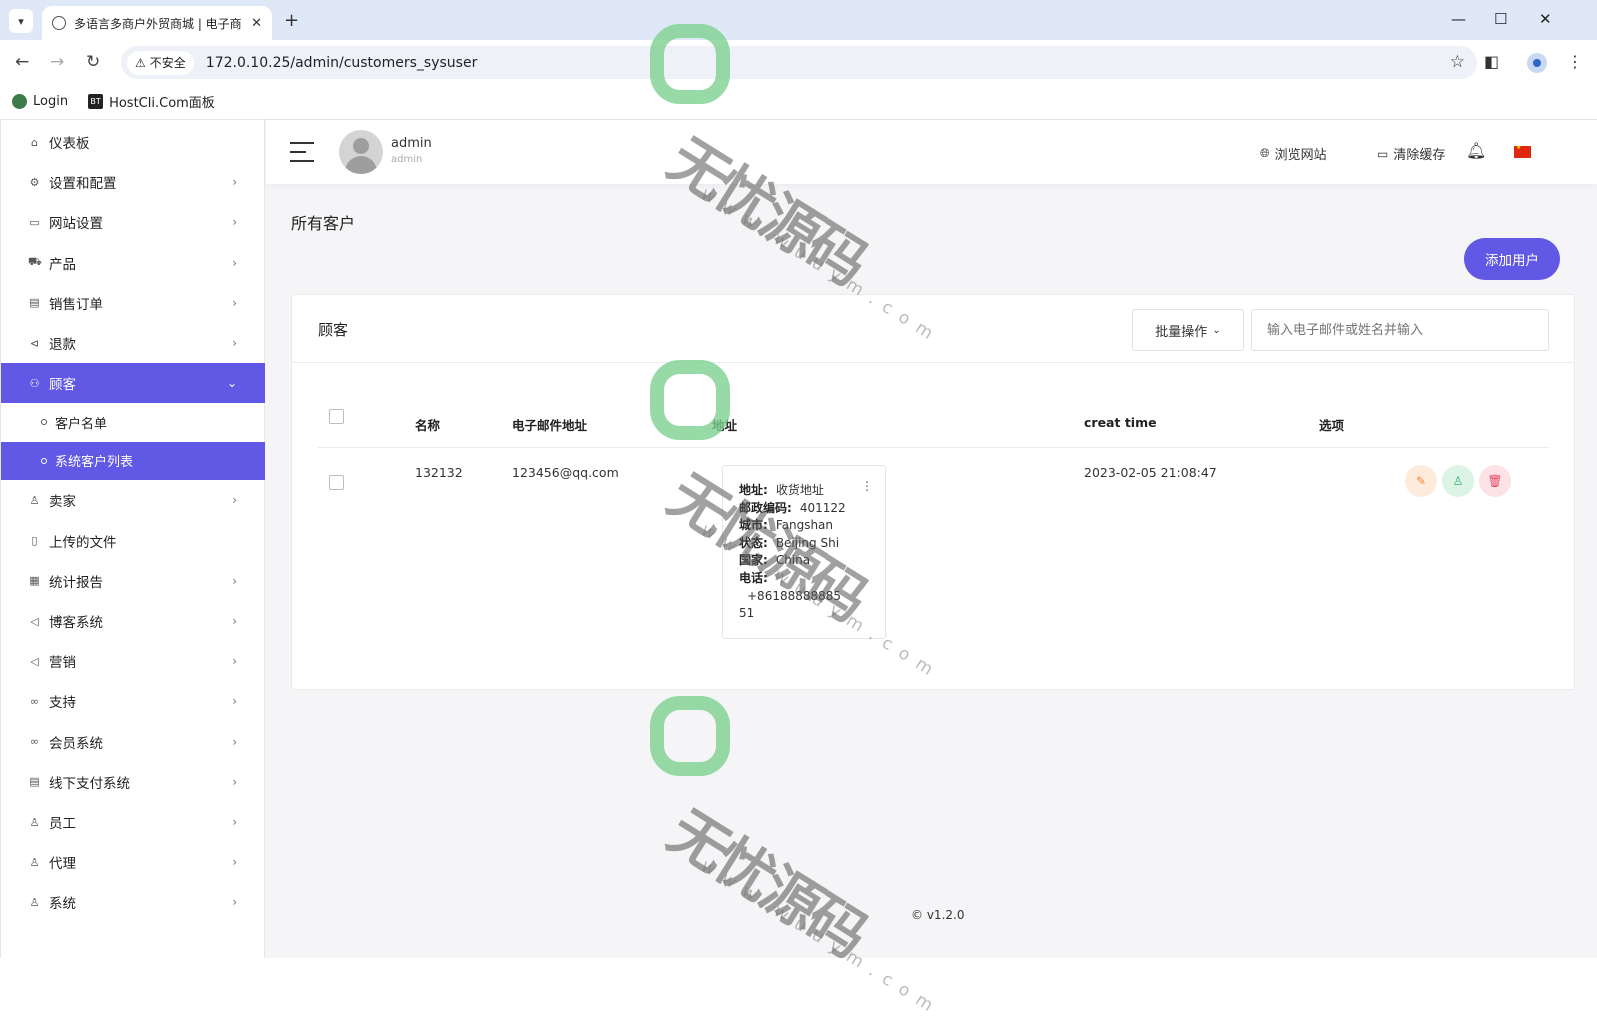  Describe the element at coordinates (133, 422) in the screenshot. I see `sidebar-subitem-0: 客户名单` at that location.